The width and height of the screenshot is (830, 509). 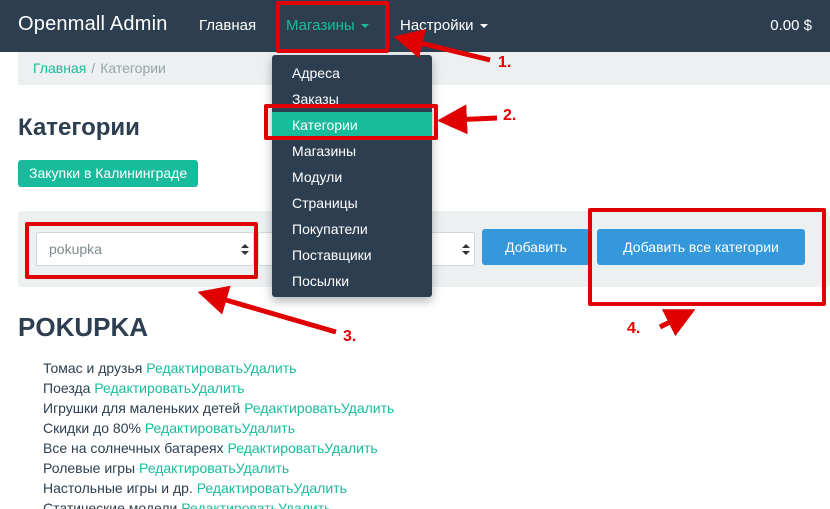 What do you see at coordinates (510, 115) in the screenshot?
I see `annotation-label-2: 2.` at bounding box center [510, 115].